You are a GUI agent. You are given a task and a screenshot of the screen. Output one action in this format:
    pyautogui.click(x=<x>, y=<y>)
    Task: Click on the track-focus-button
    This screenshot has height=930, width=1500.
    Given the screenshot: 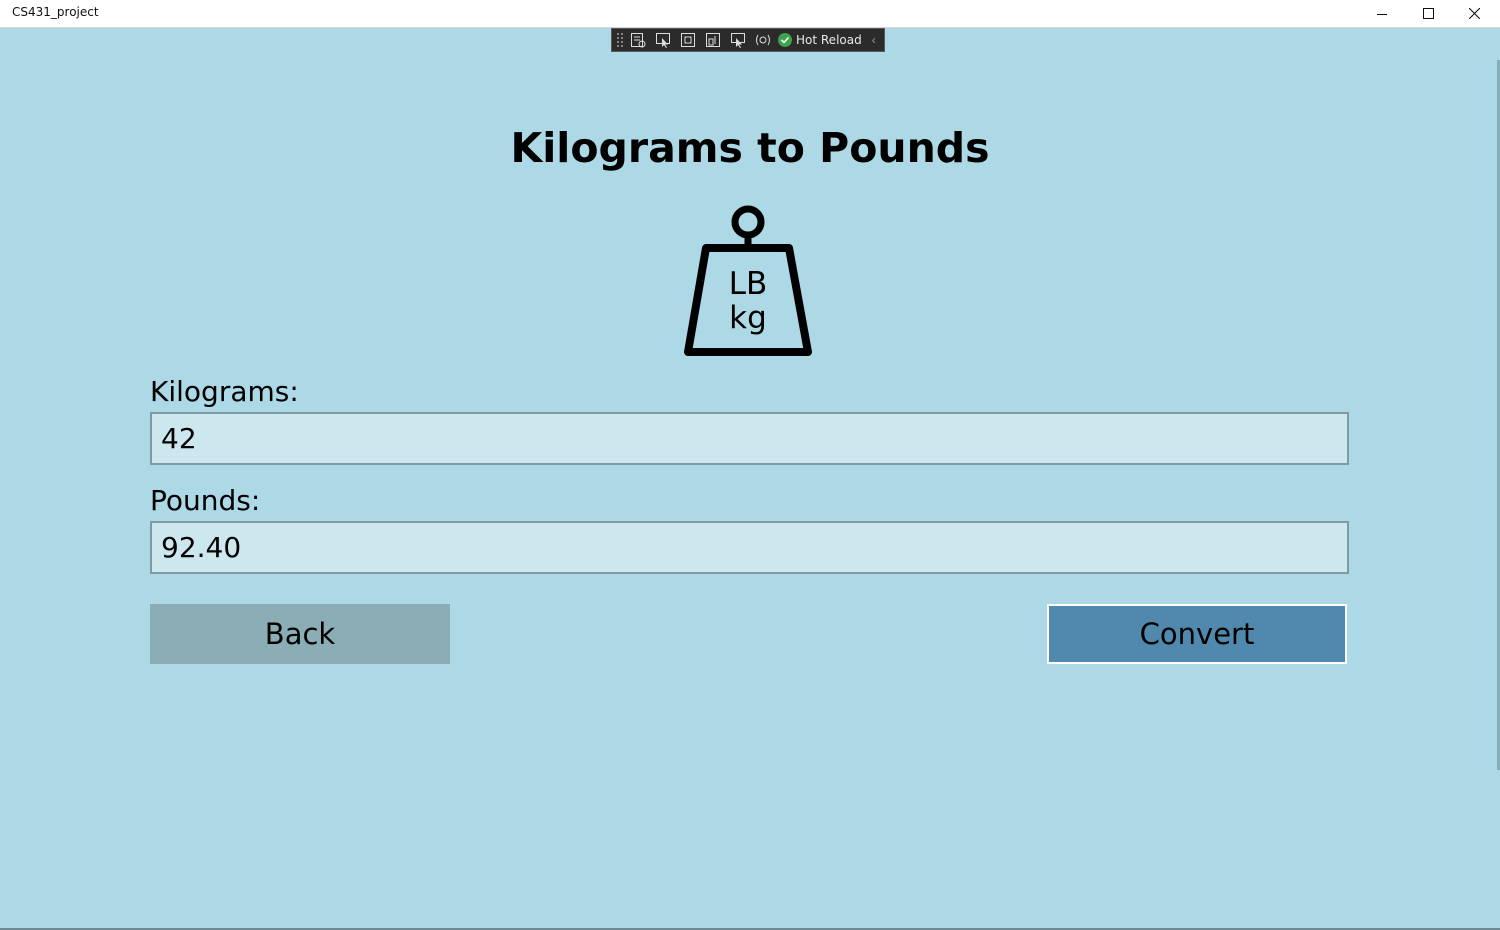 What is the action you would take?
    pyautogui.click(x=713, y=40)
    